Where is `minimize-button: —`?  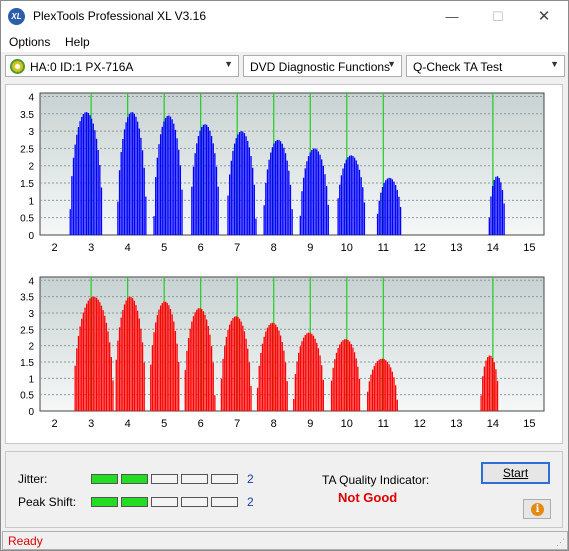 minimize-button: — is located at coordinates (452, 16).